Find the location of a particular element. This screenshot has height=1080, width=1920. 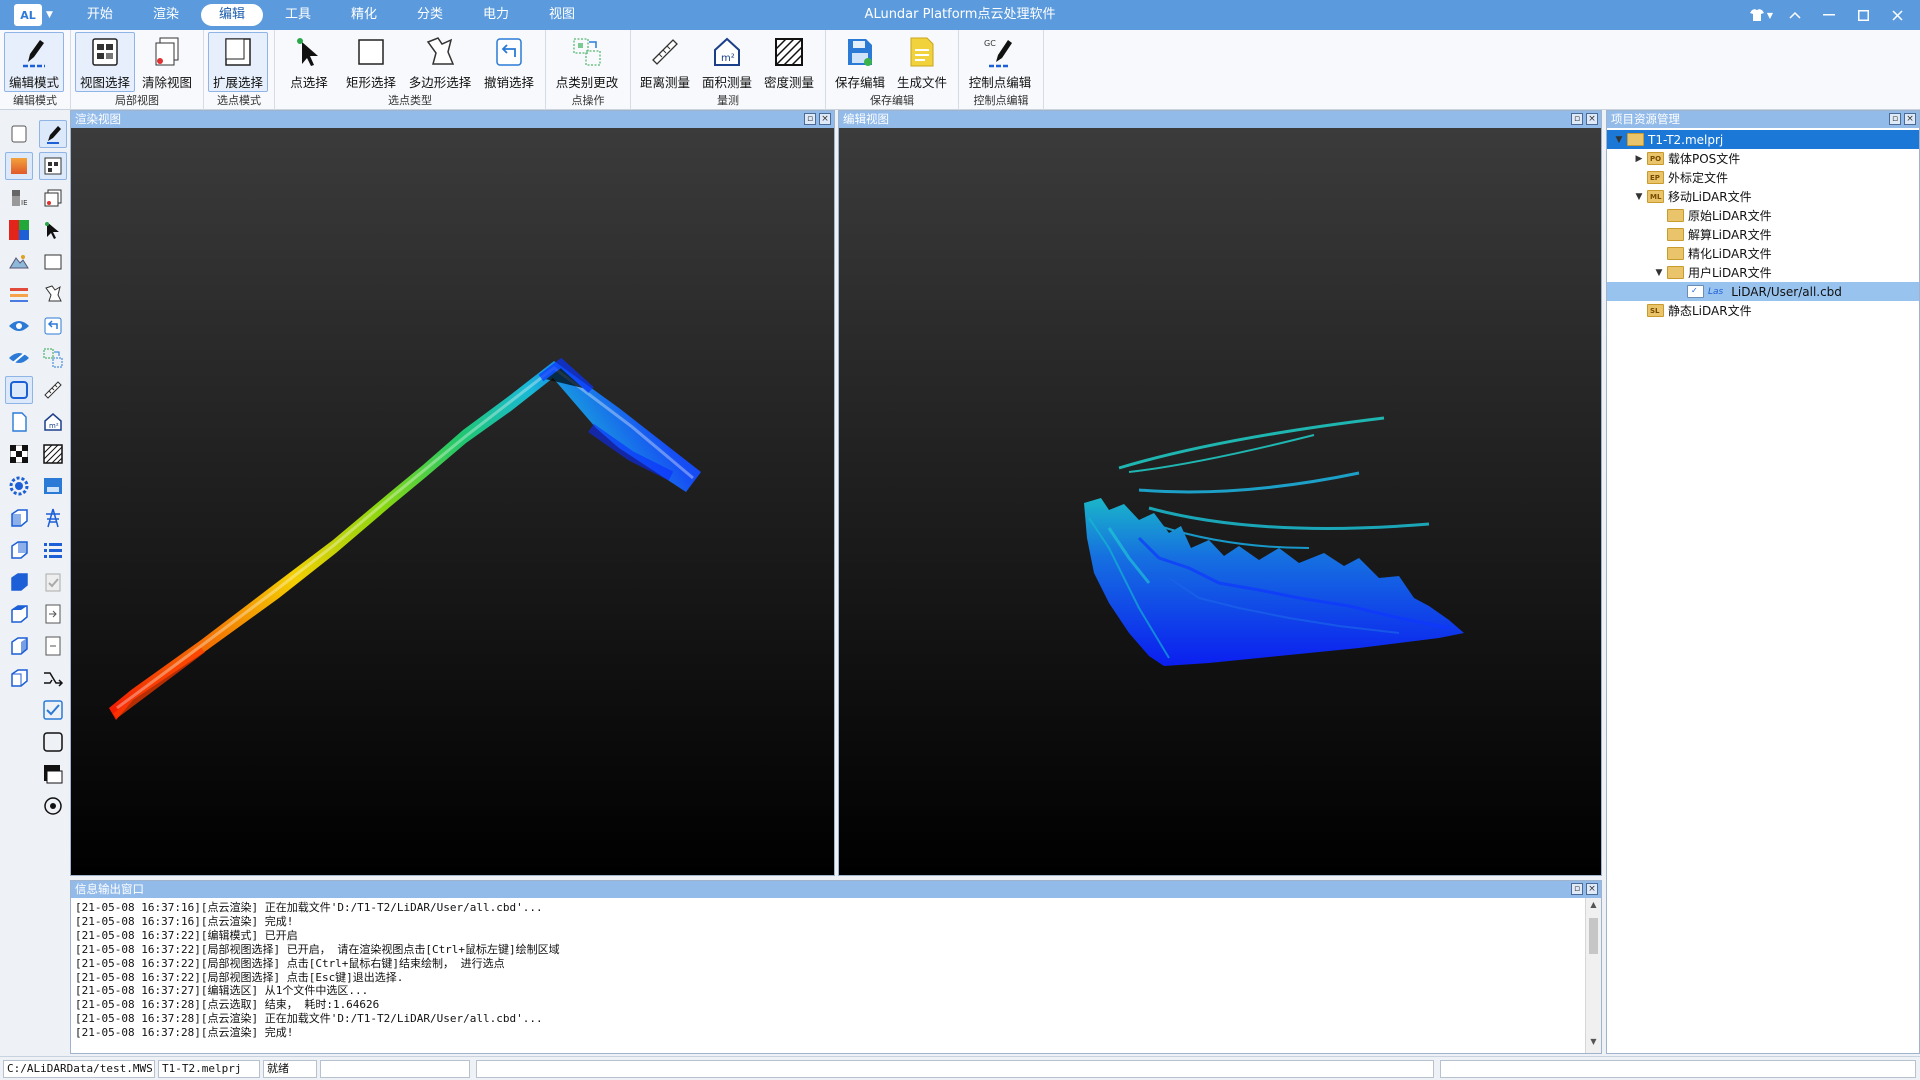

class-change-small-icon is located at coordinates (53, 358).